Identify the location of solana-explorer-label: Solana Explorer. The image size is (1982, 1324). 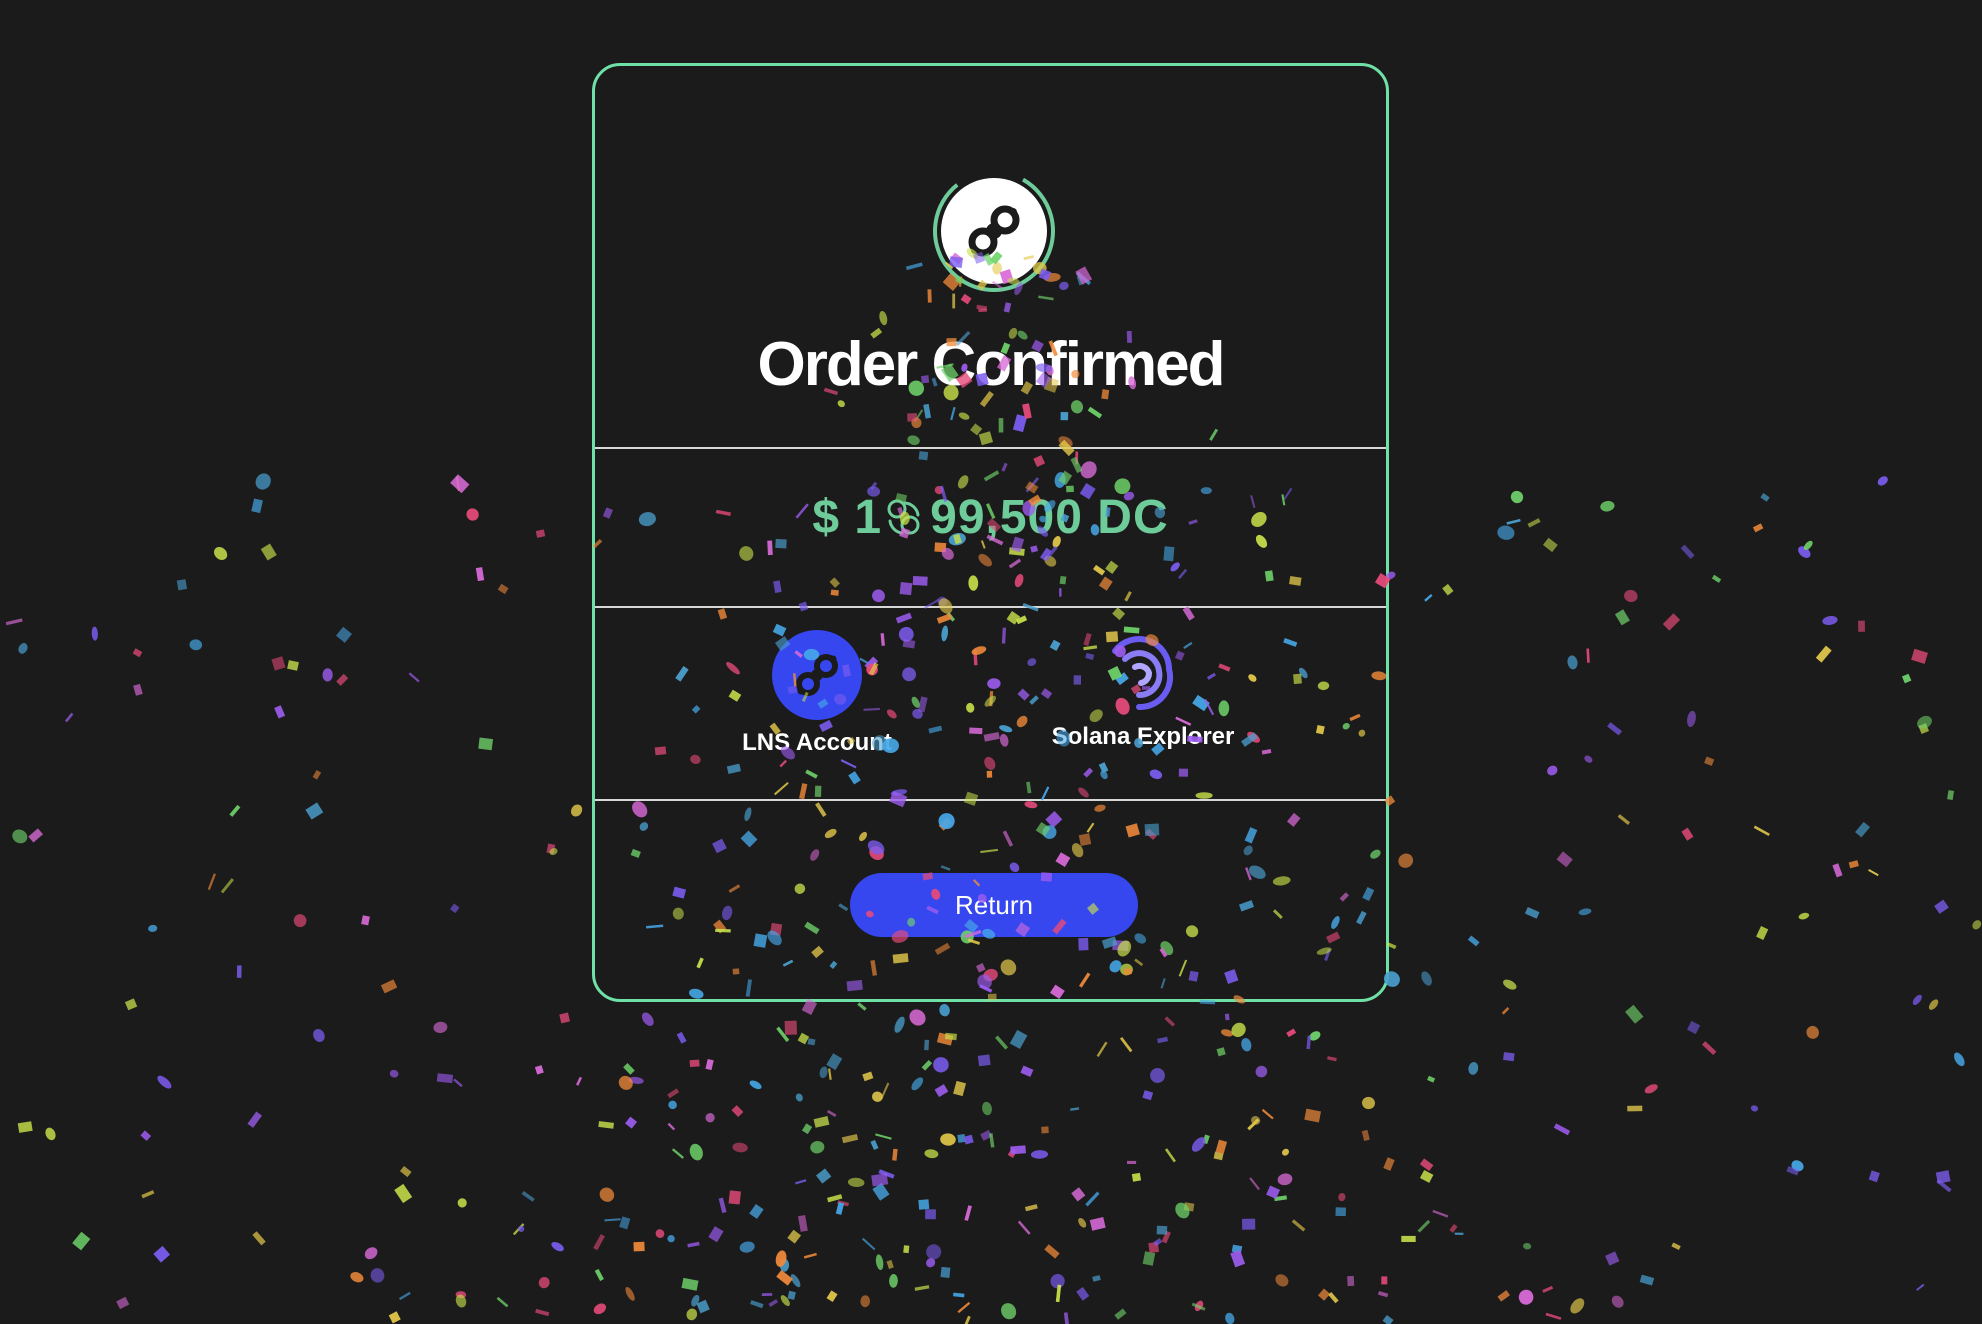
(1143, 736).